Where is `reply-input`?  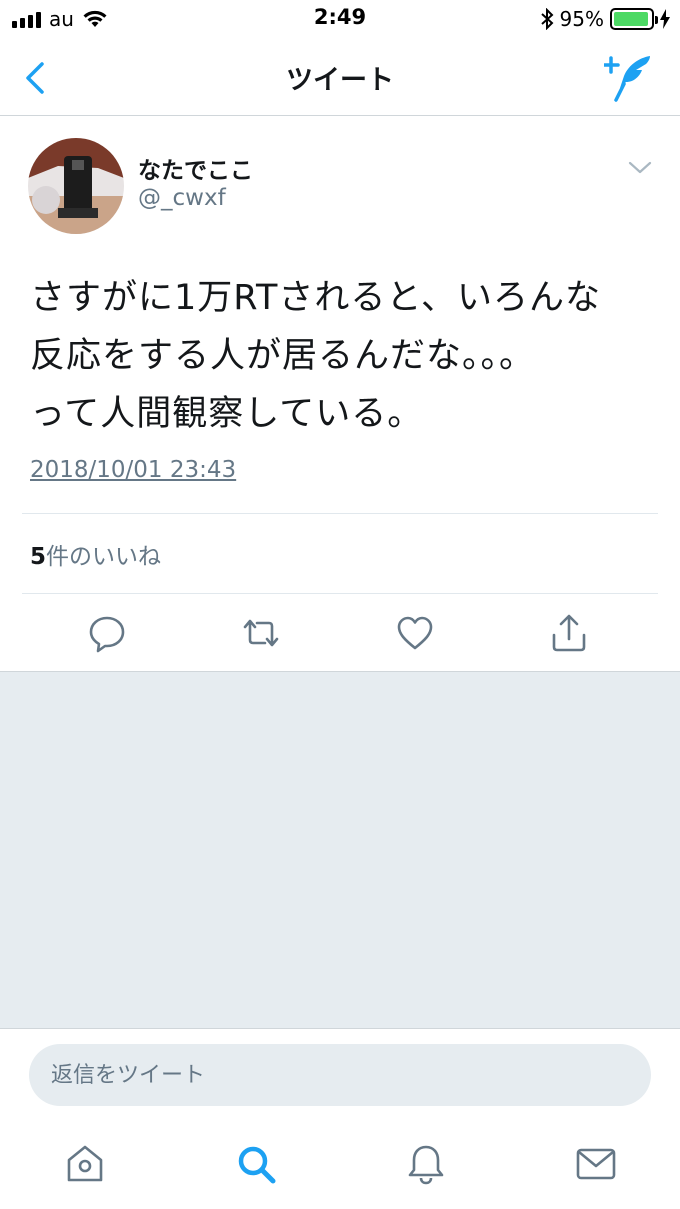 reply-input is located at coordinates (340, 1075).